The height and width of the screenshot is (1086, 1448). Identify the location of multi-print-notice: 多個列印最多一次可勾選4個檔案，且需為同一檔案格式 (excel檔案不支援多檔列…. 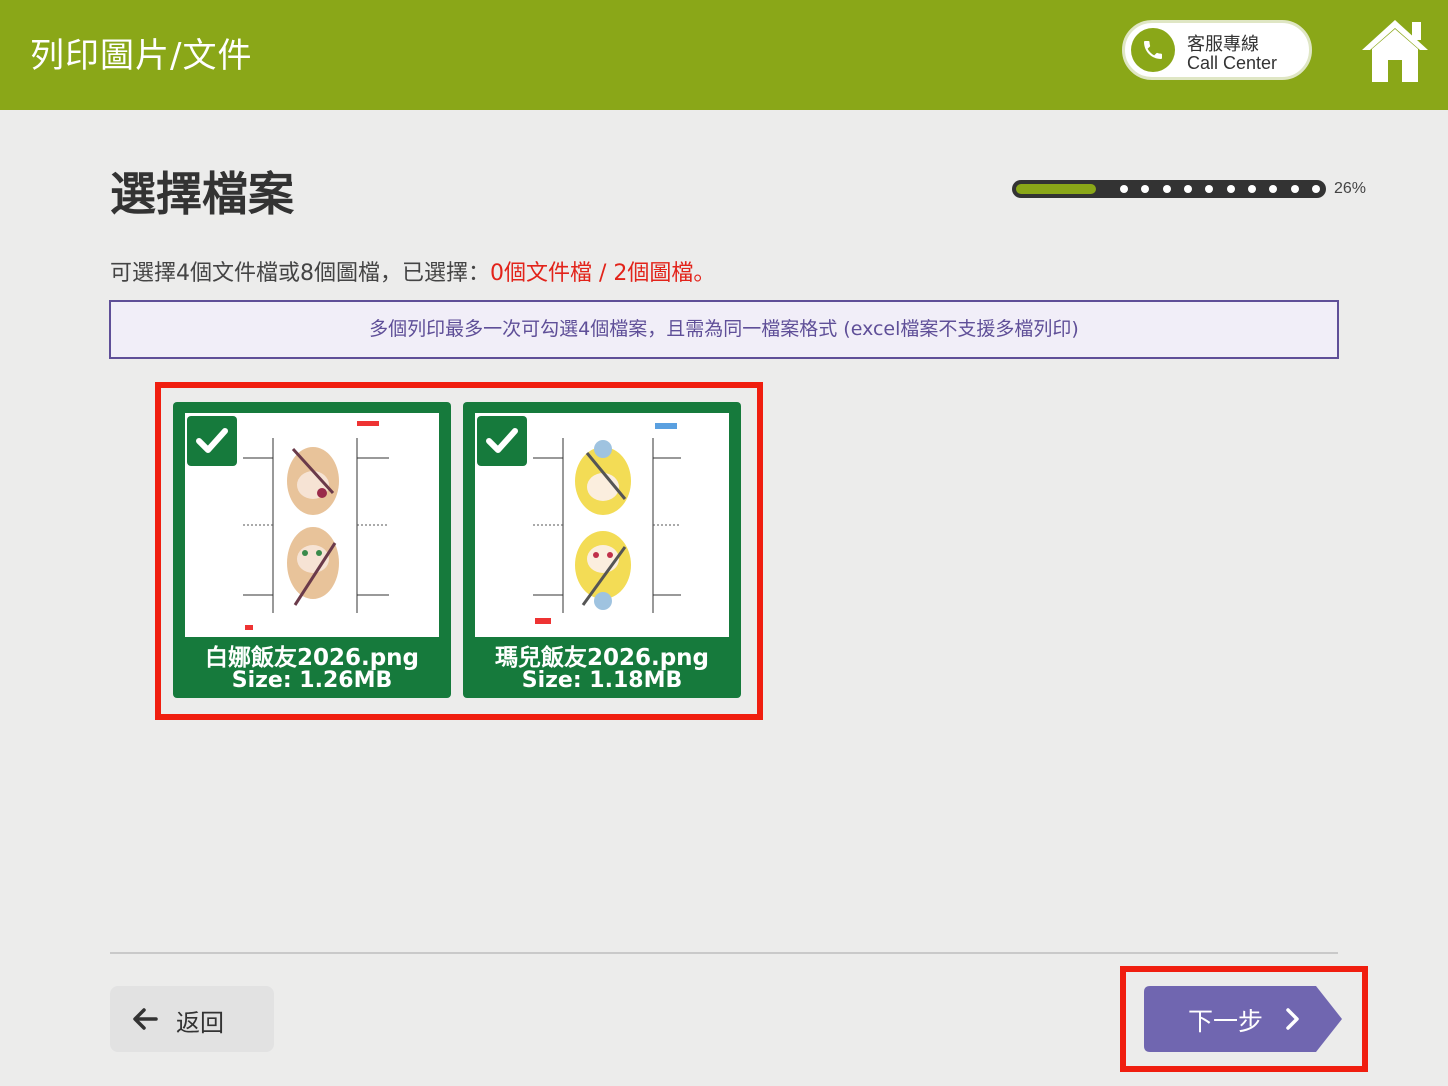
(724, 329).